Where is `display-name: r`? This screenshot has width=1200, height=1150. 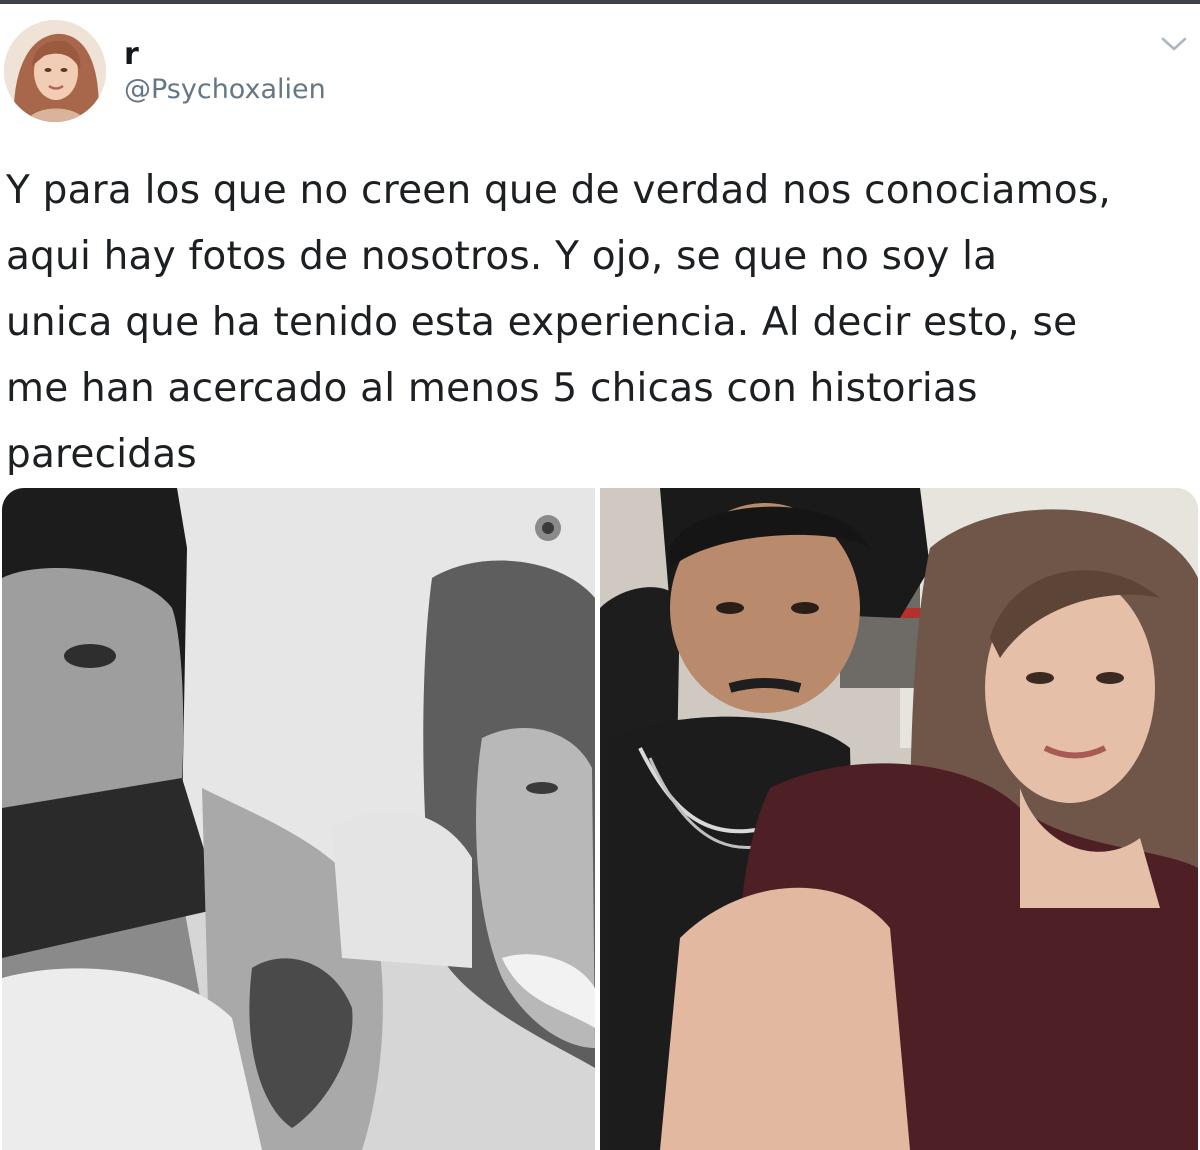 display-name: r is located at coordinates (131, 55).